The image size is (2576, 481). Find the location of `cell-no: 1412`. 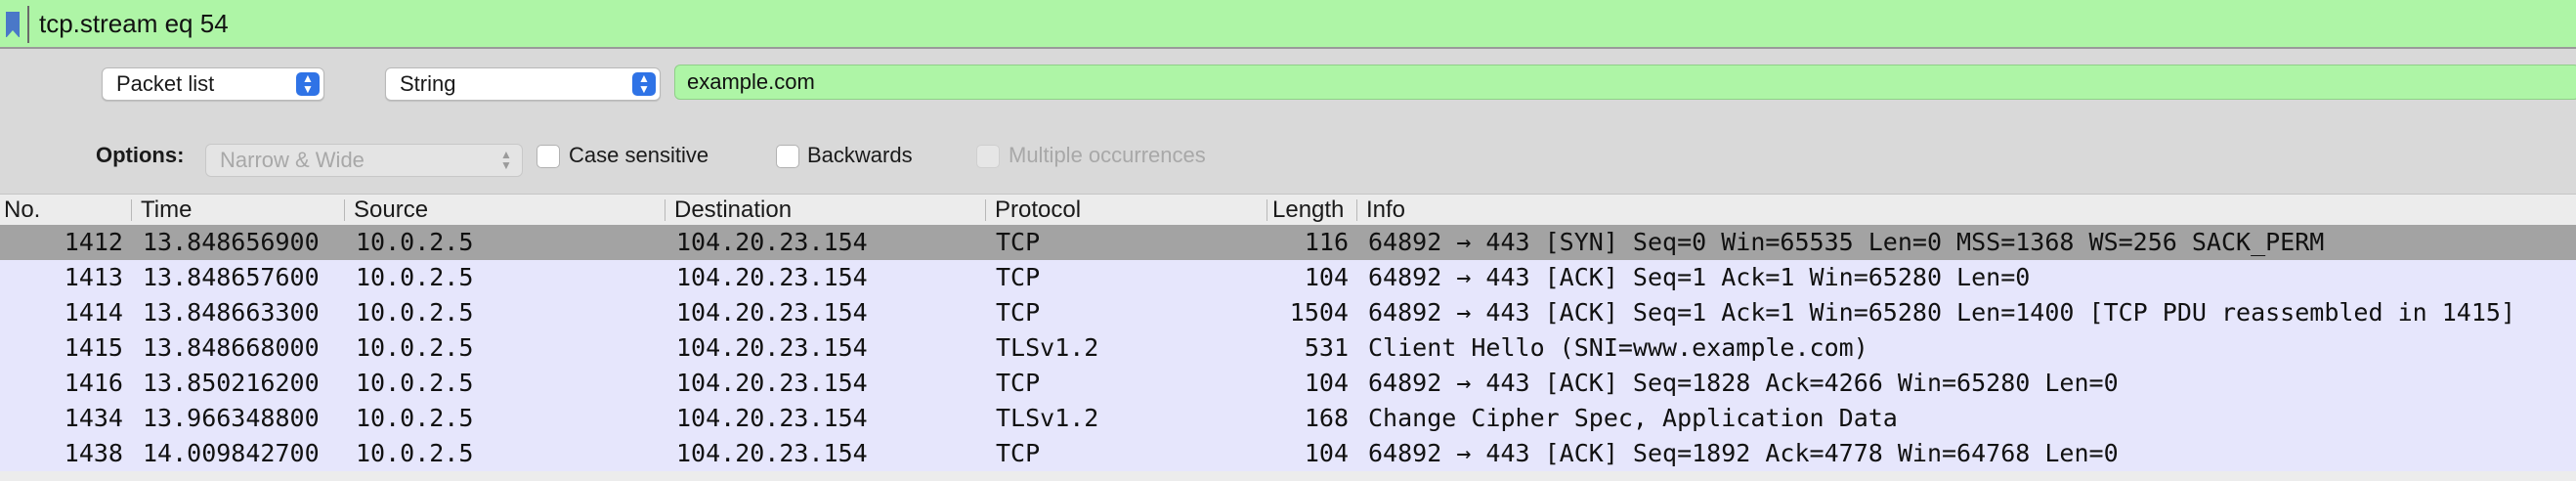

cell-no: 1412 is located at coordinates (94, 242).